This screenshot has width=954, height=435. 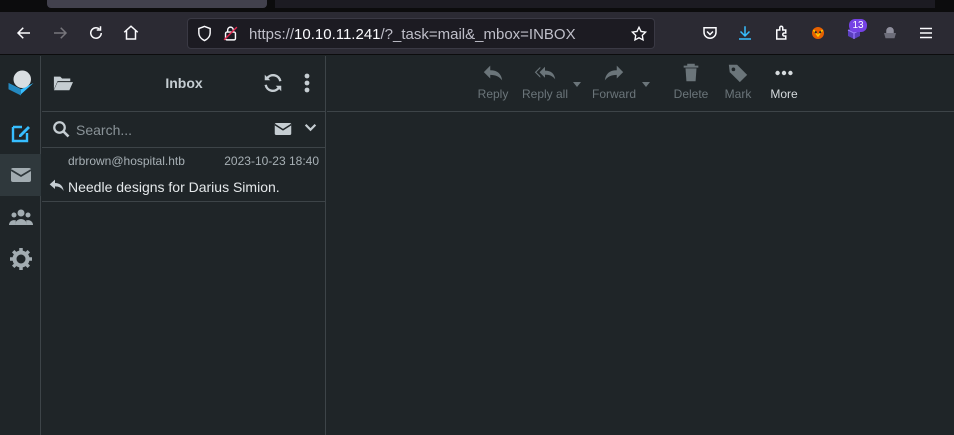 I want to click on message-subject: Needle designs for Darius Simion., so click(x=174, y=187).